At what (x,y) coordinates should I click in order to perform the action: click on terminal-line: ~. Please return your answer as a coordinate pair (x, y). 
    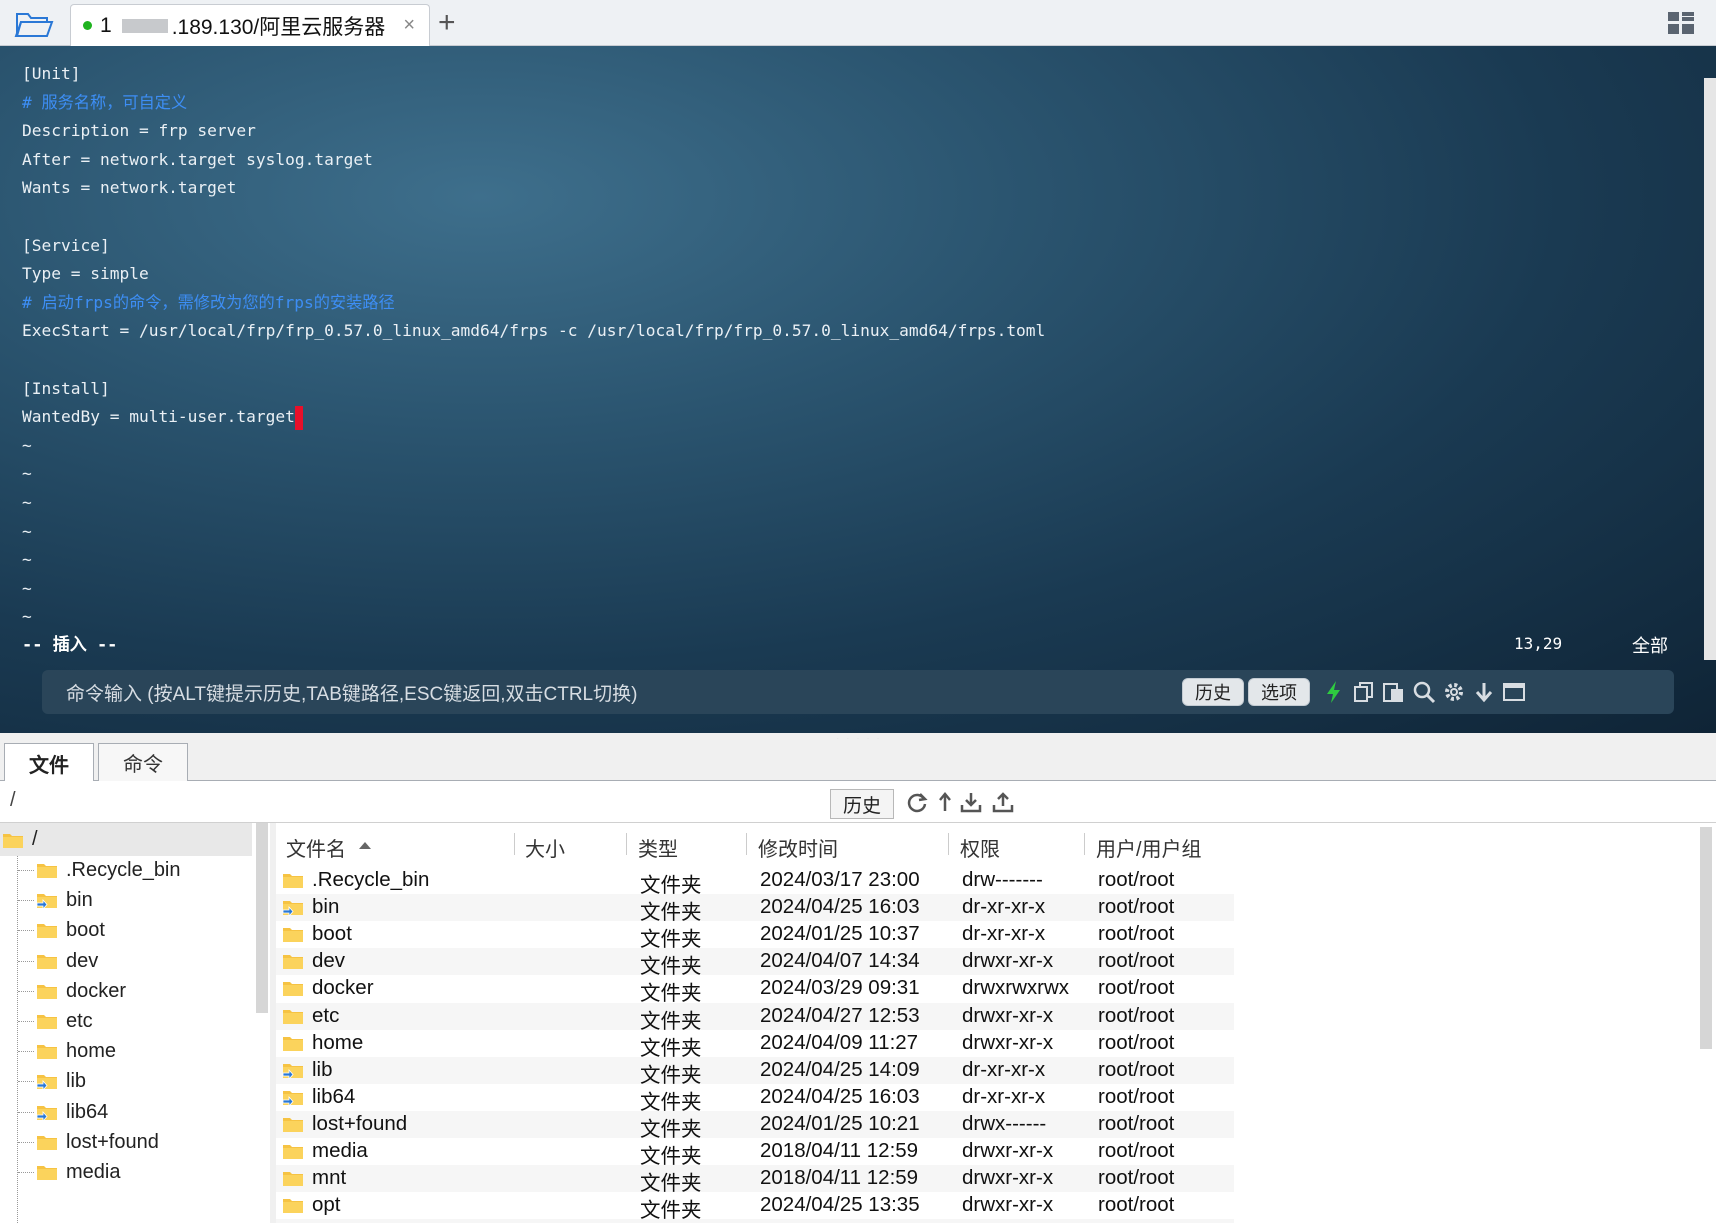
    Looking at the image, I should click on (533, 503).